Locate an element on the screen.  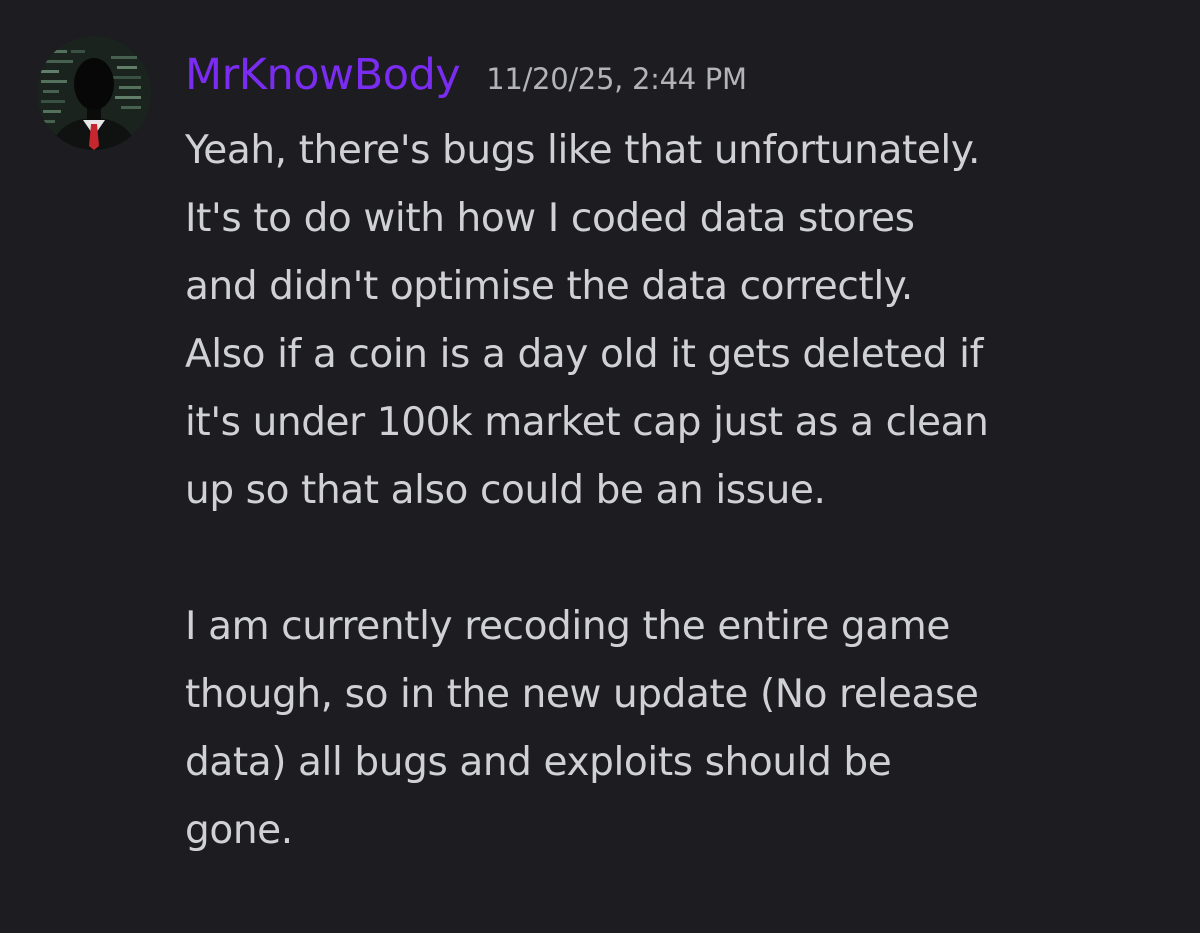
hooded-figure-avatar-icon is located at coordinates (94, 93).